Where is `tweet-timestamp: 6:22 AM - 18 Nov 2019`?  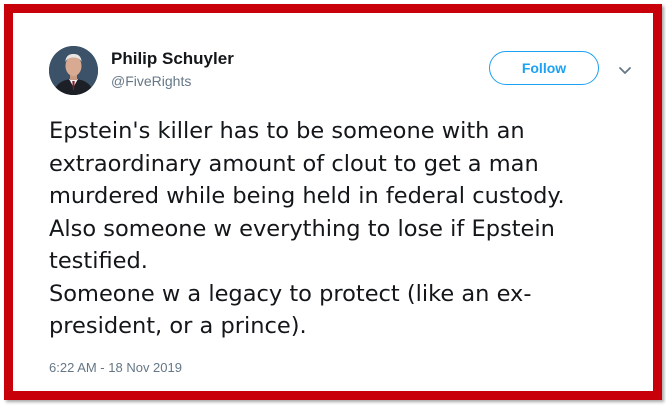 tweet-timestamp: 6:22 AM - 18 Nov 2019 is located at coordinates (115, 367).